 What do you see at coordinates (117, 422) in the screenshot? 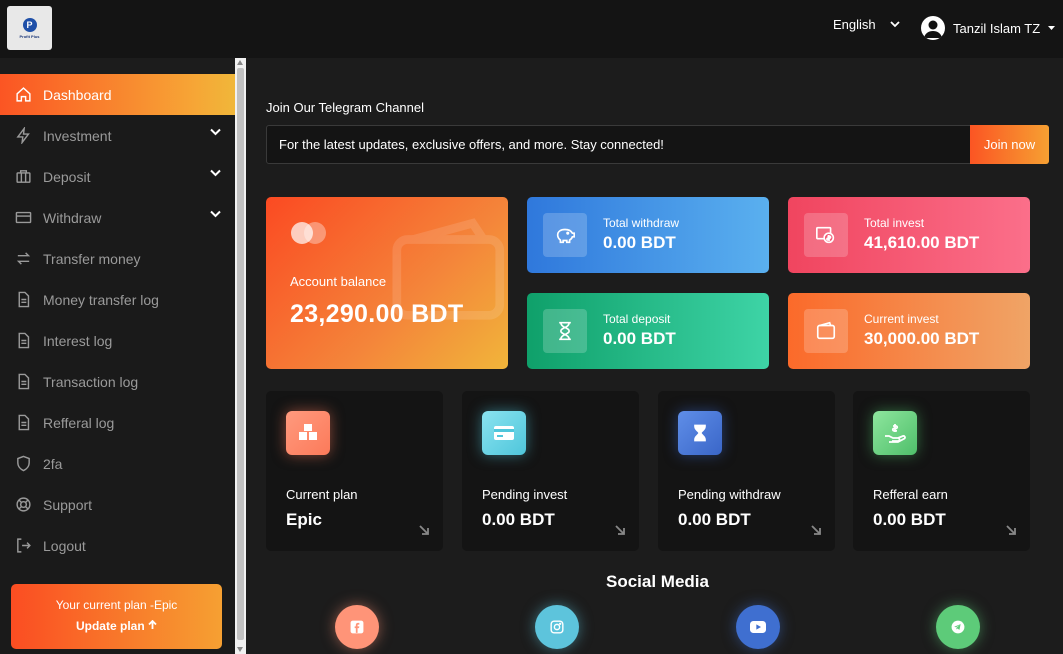
I see `sidebar-item-refferal-log: Refferal log` at bounding box center [117, 422].